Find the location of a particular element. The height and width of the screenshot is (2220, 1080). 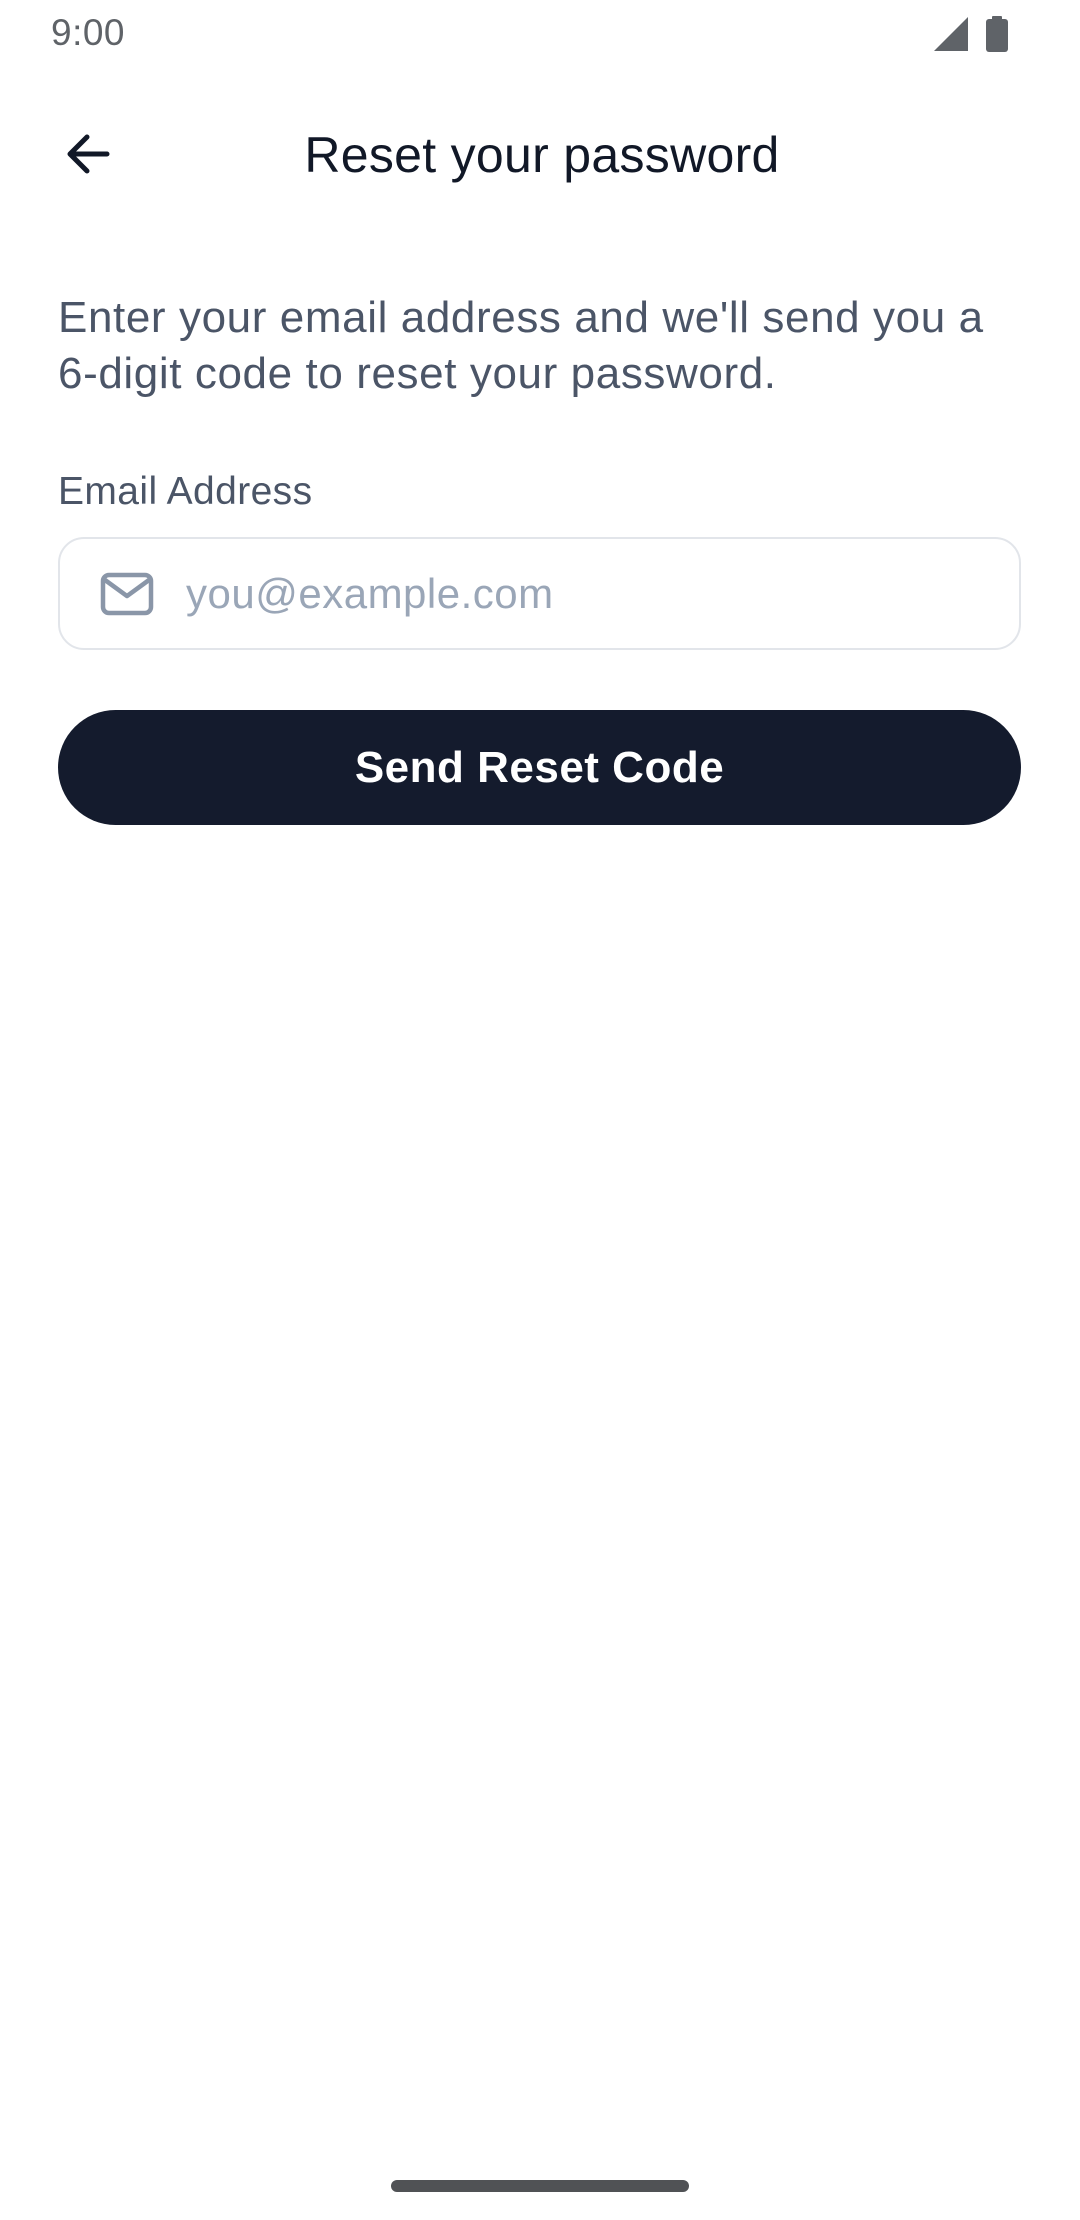

status-icons is located at coordinates (971, 36).